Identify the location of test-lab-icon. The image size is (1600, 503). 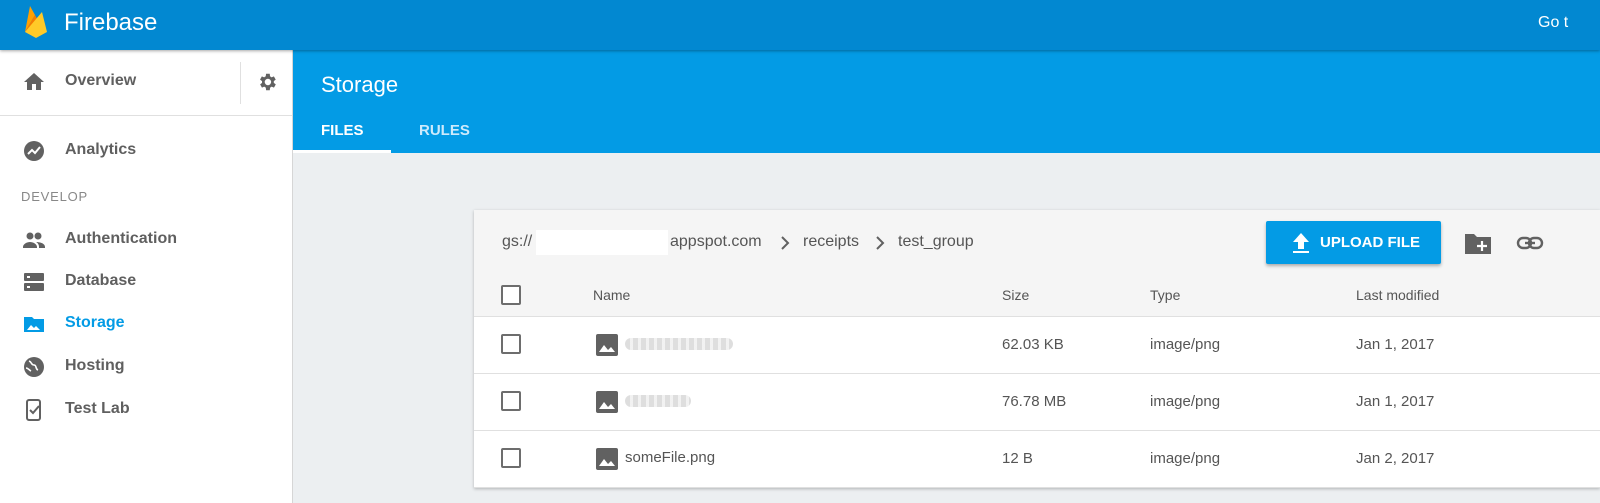
(33, 410).